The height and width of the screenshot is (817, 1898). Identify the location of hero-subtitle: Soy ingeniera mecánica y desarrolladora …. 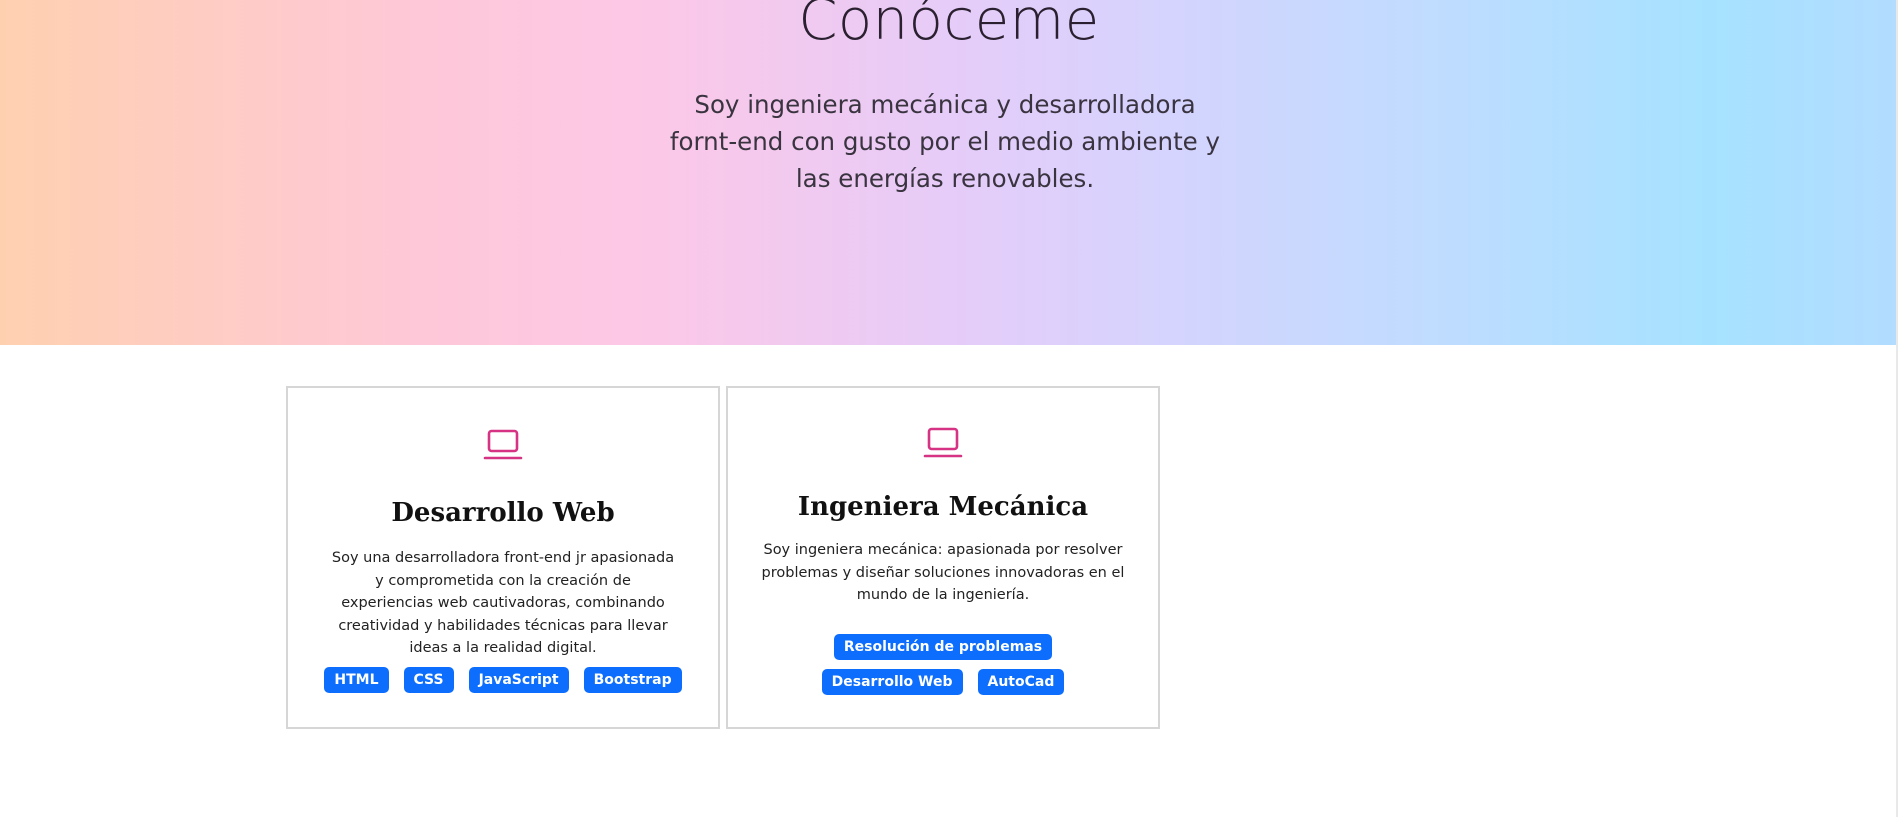
(945, 141).